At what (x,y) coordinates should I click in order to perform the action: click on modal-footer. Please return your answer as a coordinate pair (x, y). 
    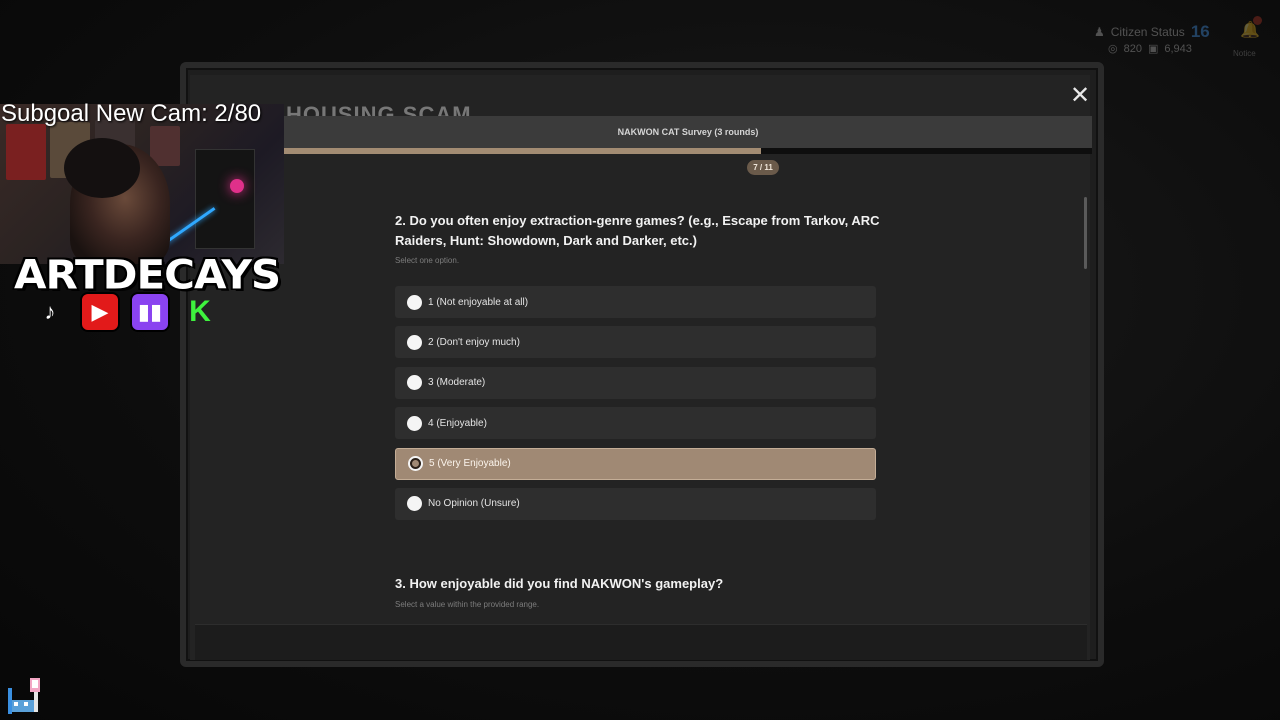
    Looking at the image, I should click on (641, 642).